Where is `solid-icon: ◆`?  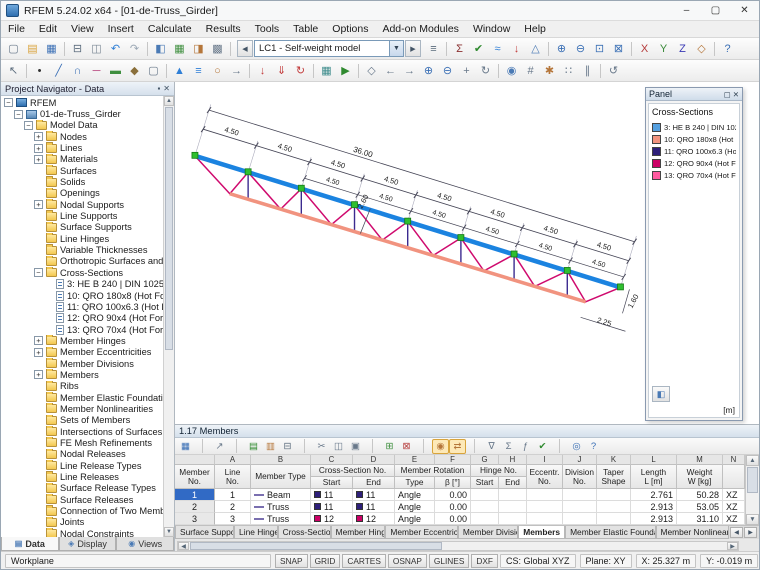
solid-icon: ◆ is located at coordinates (134, 71).